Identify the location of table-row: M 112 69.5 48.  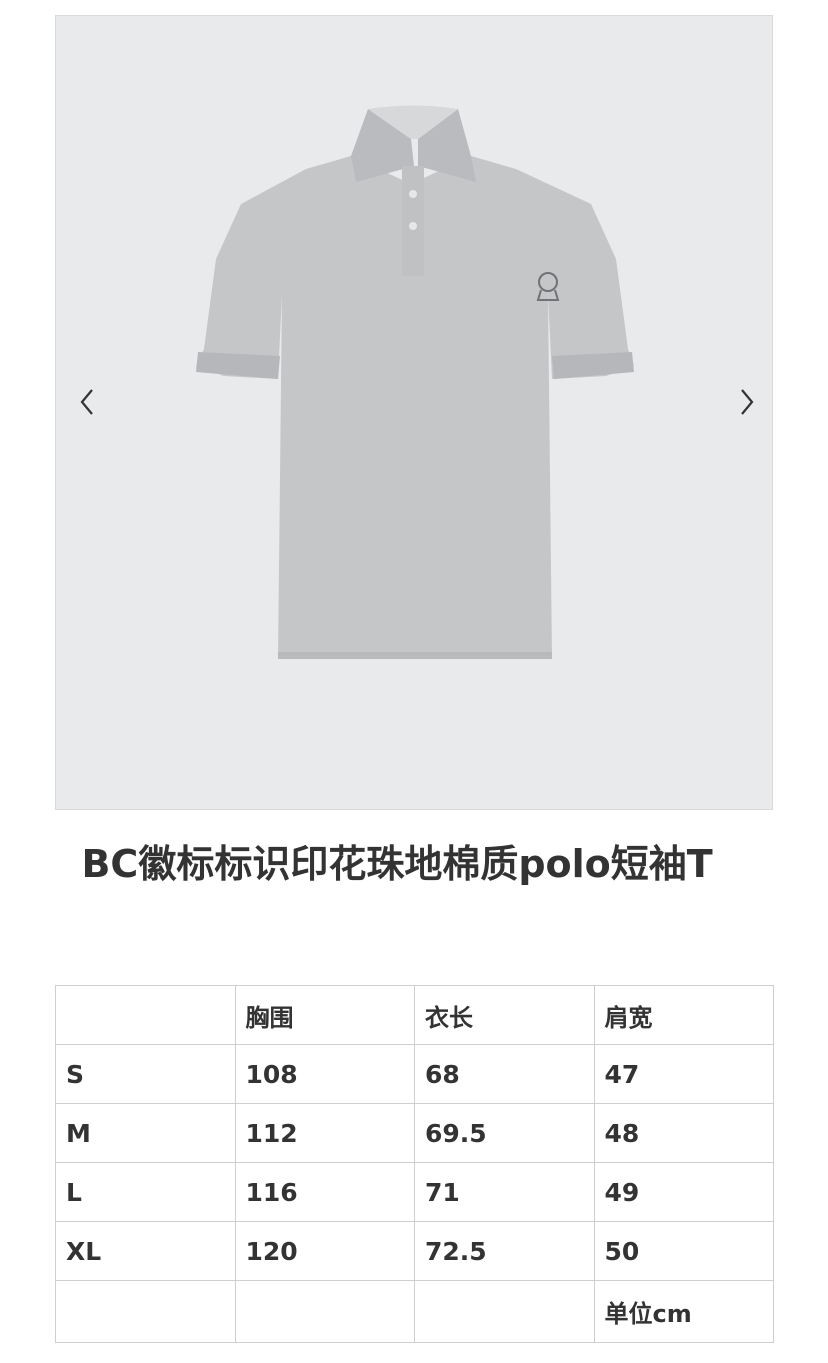
(414, 1133).